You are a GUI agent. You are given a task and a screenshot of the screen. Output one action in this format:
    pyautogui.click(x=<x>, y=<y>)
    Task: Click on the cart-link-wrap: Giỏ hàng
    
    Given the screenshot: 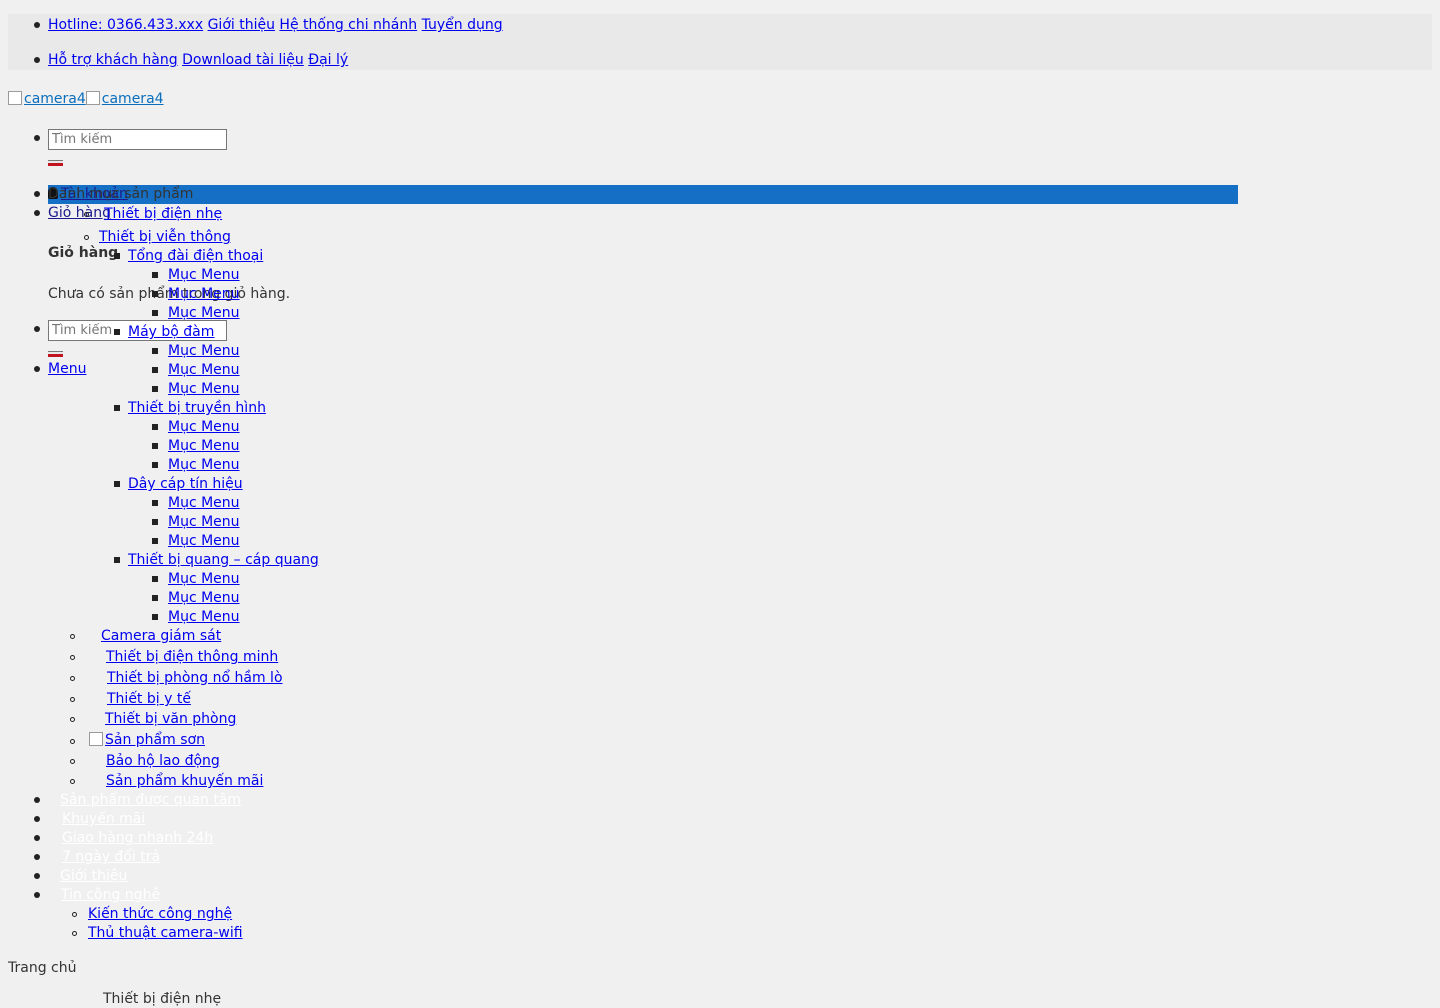 What is the action you would take?
    pyautogui.click(x=79, y=213)
    